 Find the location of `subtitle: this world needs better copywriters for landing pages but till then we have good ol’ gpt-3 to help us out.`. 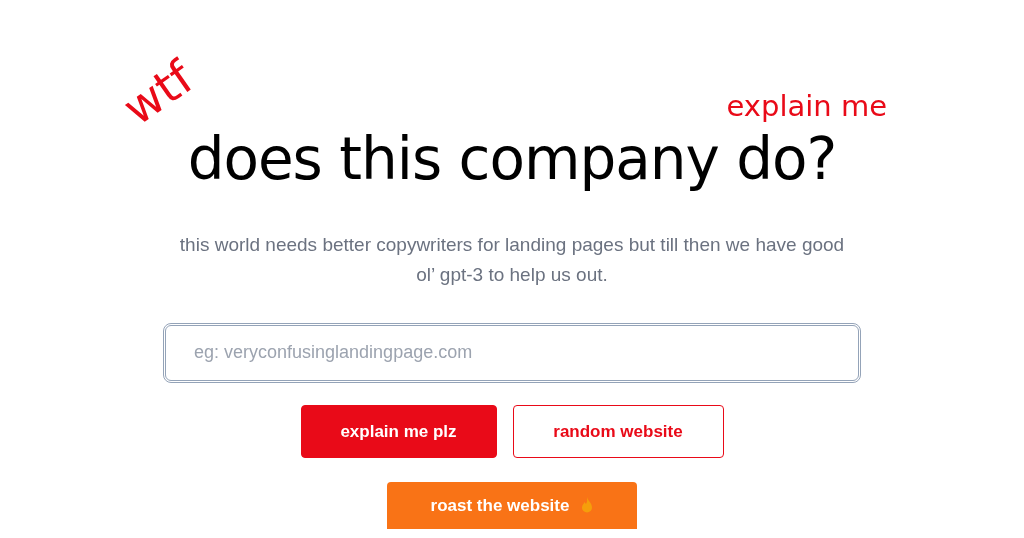

subtitle: this world needs better copywriters for landing pages but till then we have good ol’ gpt-3 to help us out. is located at coordinates (512, 259).